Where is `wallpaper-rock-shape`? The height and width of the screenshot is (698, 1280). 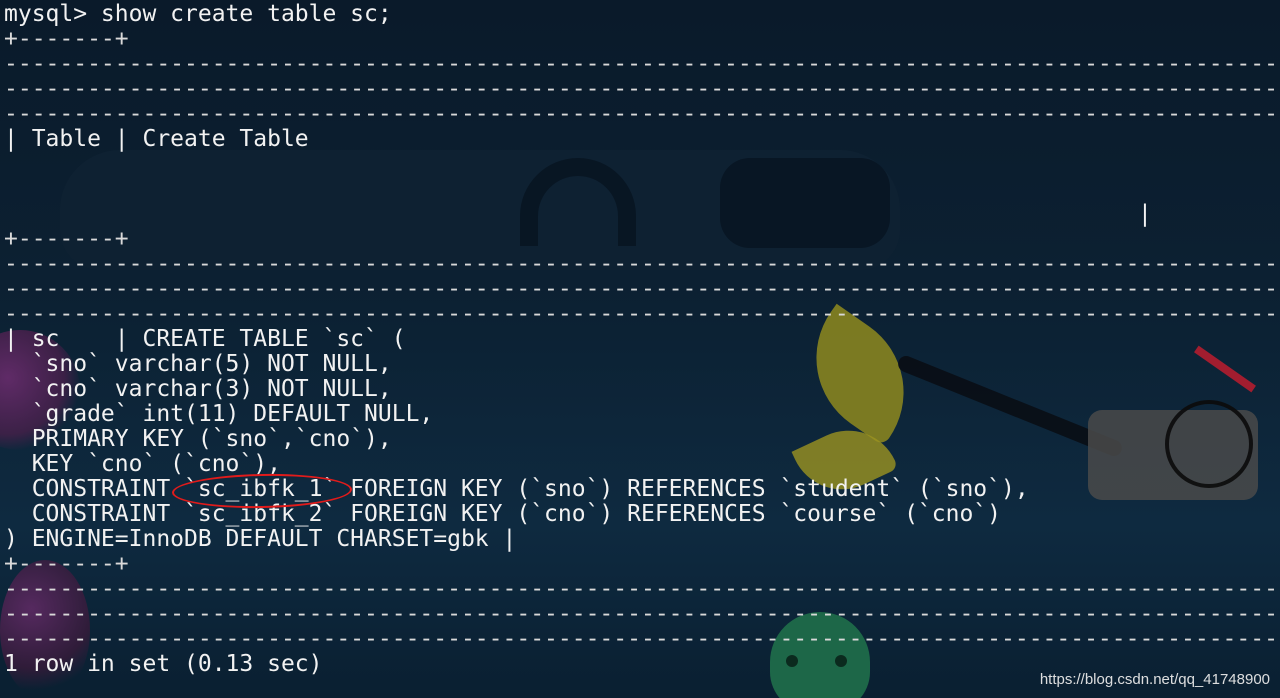 wallpaper-rock-shape is located at coordinates (805, 203).